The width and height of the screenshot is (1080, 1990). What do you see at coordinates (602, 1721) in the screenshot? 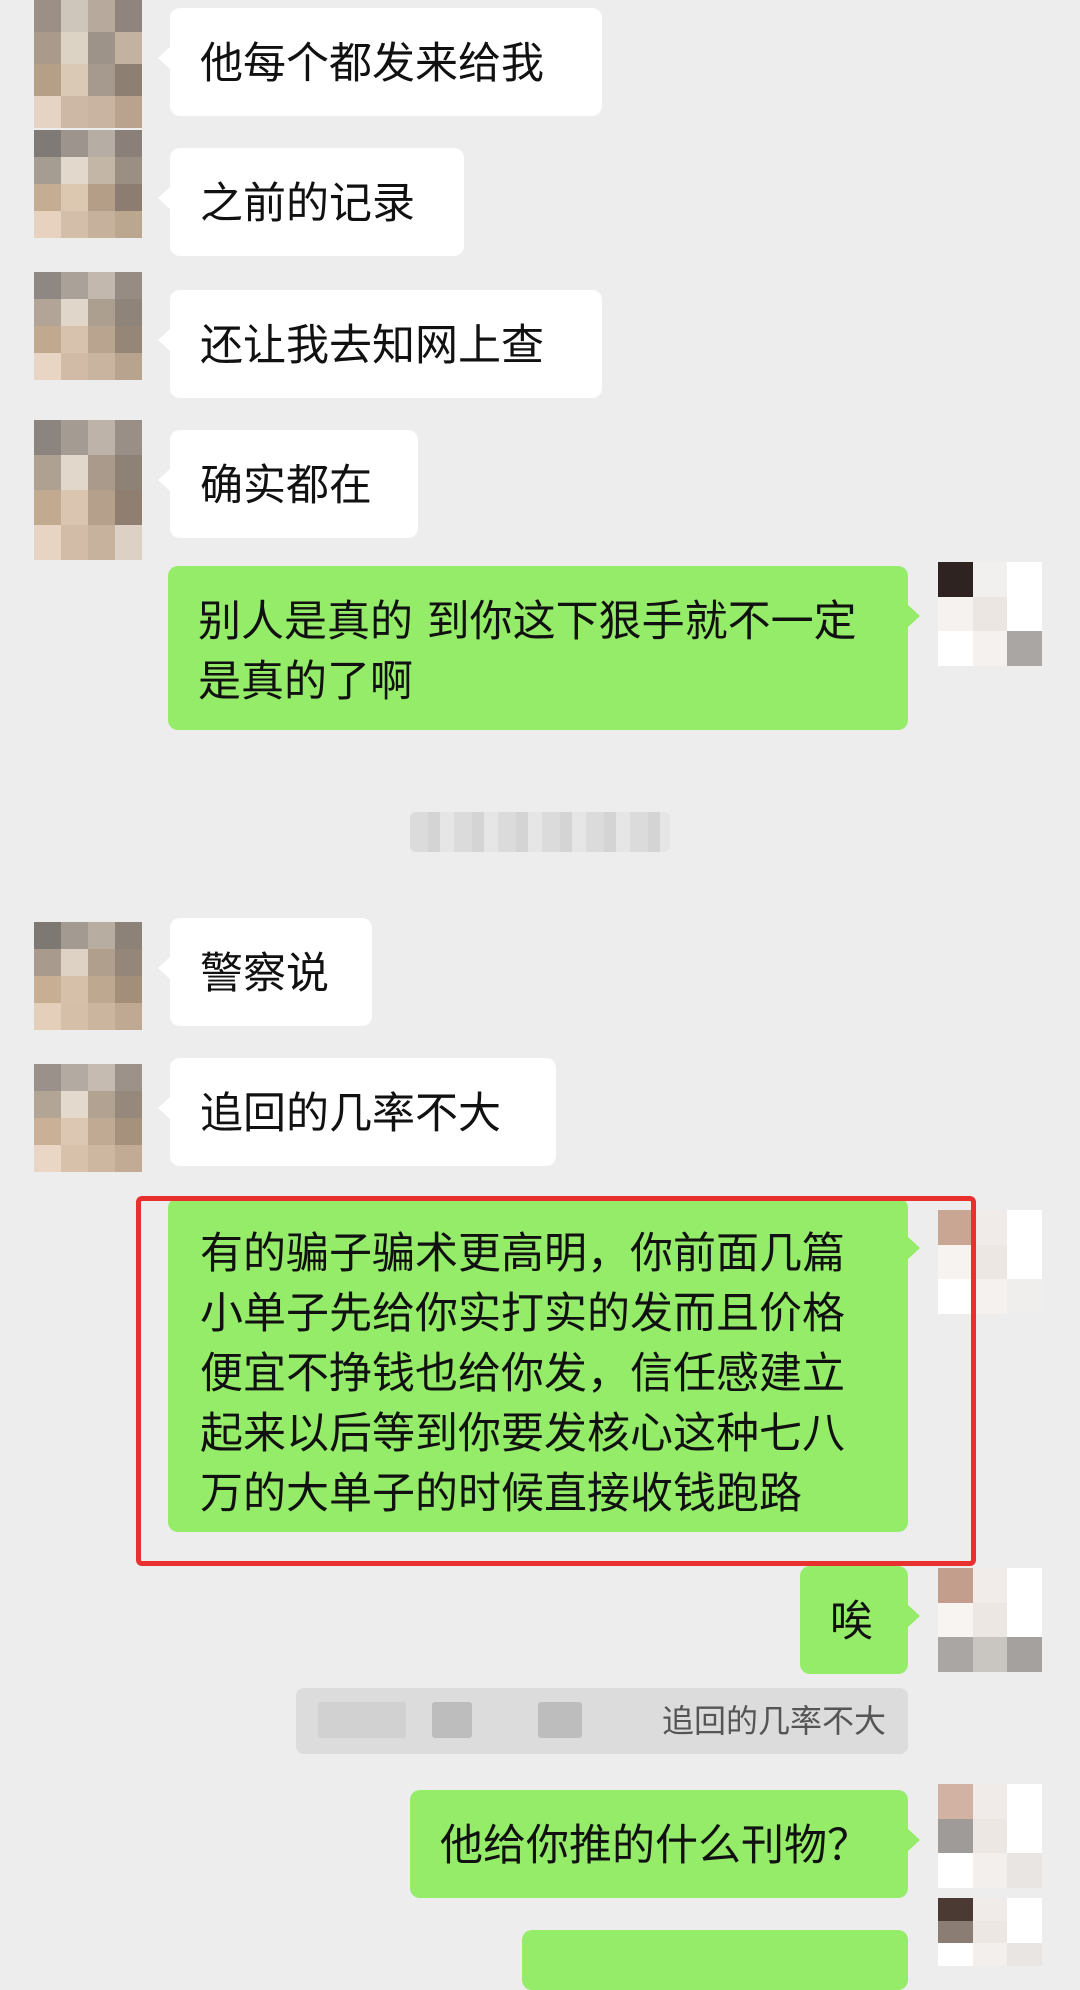
I see `quoted-message: 追回的几率不大` at bounding box center [602, 1721].